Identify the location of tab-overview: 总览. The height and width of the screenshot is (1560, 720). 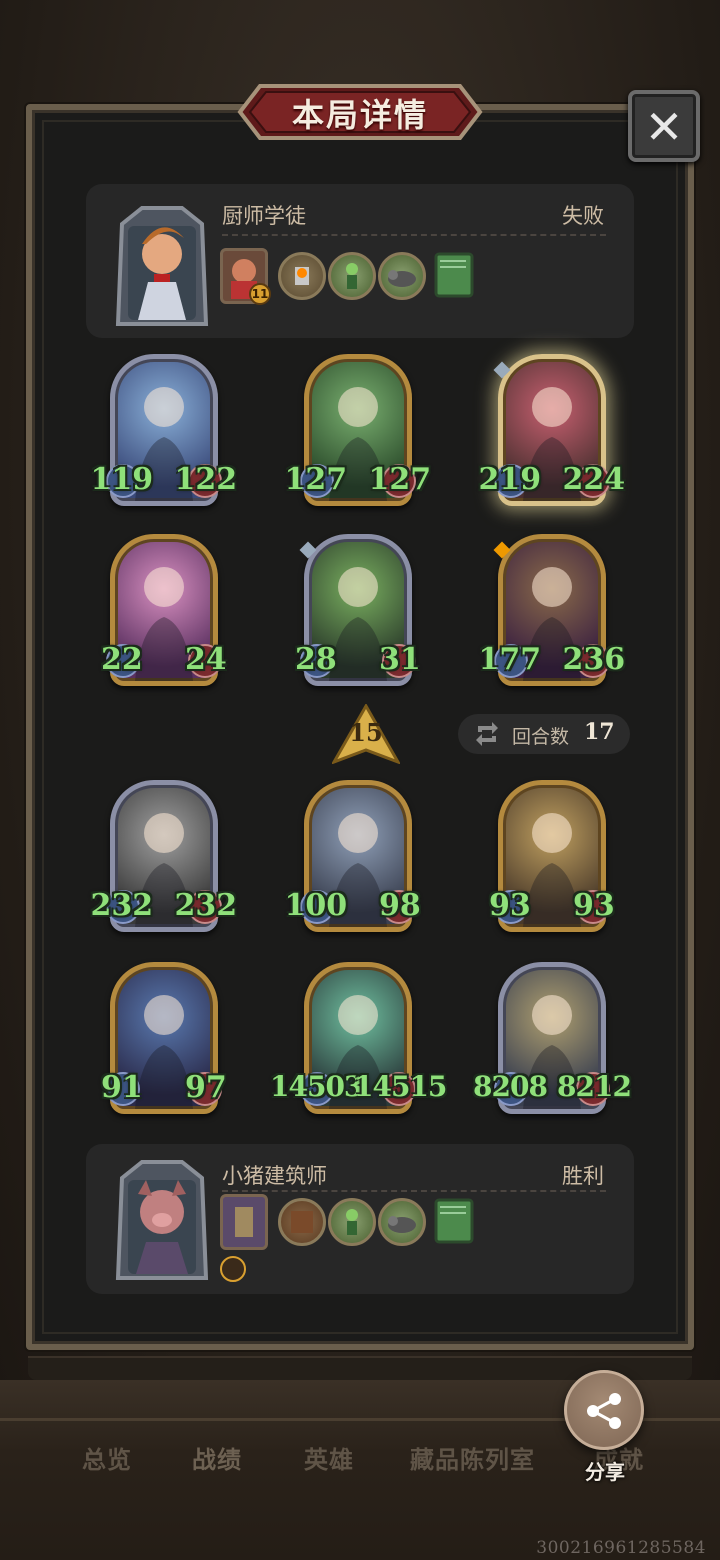
(107, 1457).